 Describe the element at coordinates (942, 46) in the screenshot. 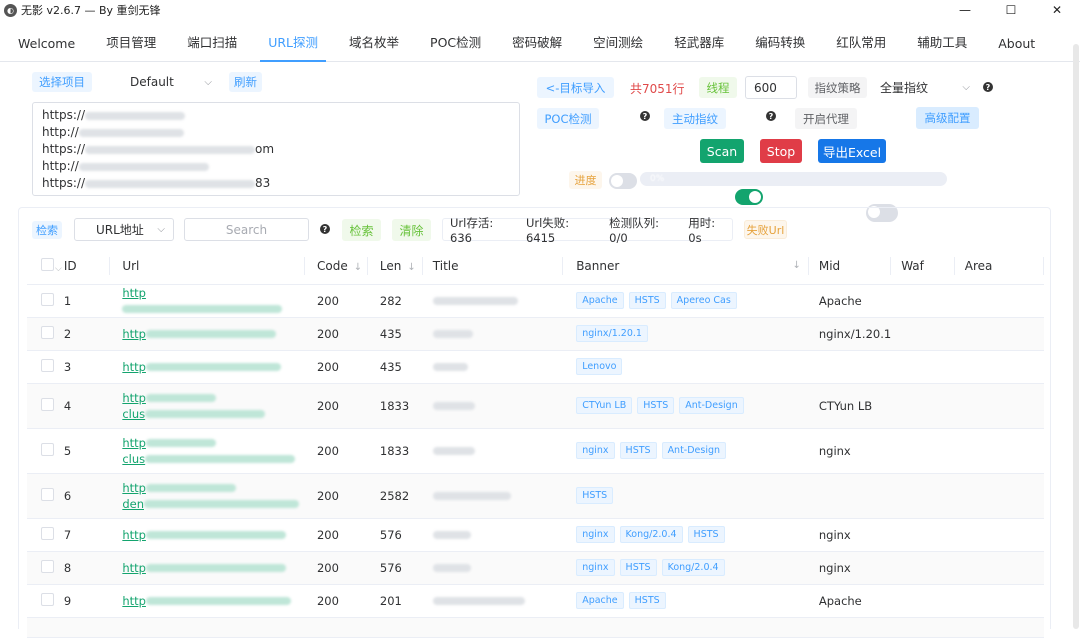

I see `tab-11: 辅助工具` at that location.